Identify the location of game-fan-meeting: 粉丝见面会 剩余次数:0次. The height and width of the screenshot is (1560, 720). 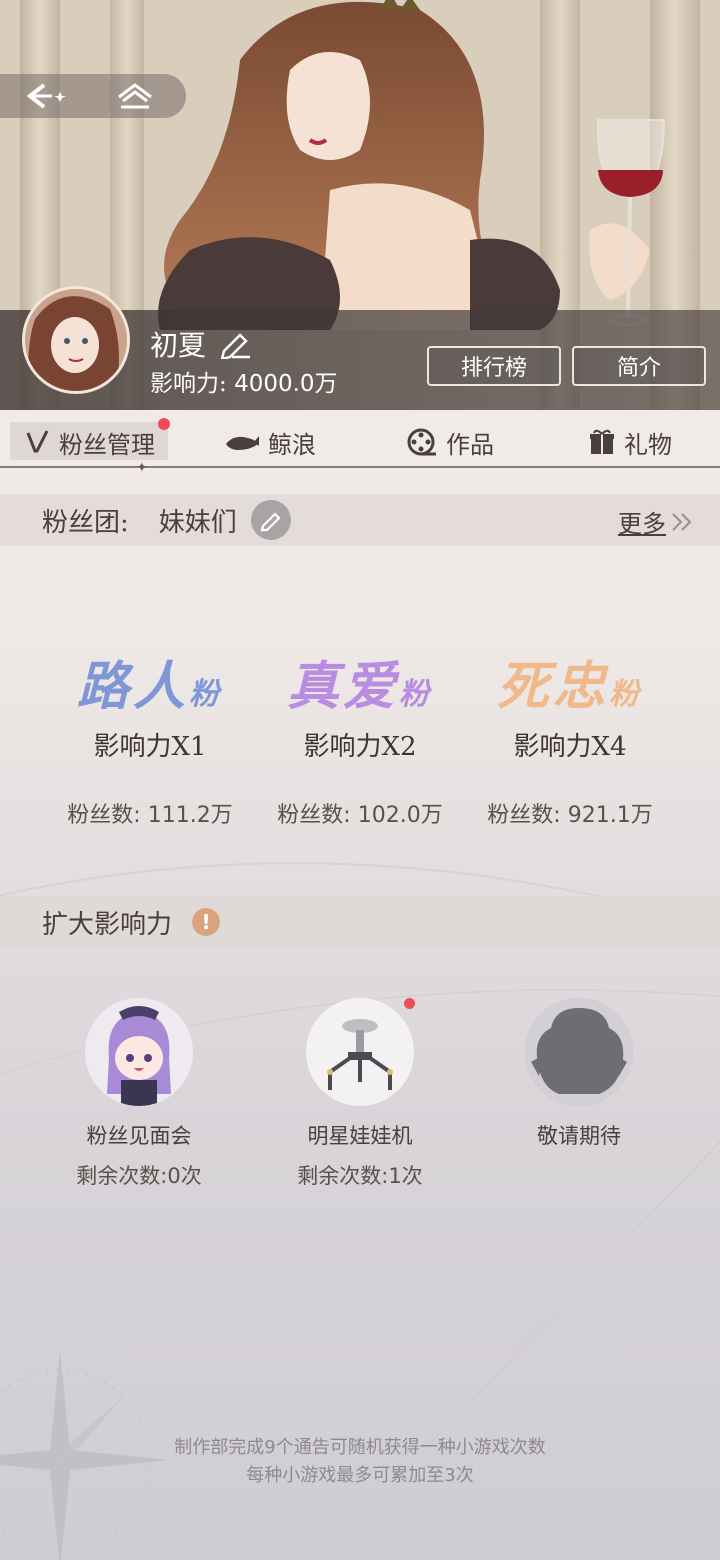
(139, 1094).